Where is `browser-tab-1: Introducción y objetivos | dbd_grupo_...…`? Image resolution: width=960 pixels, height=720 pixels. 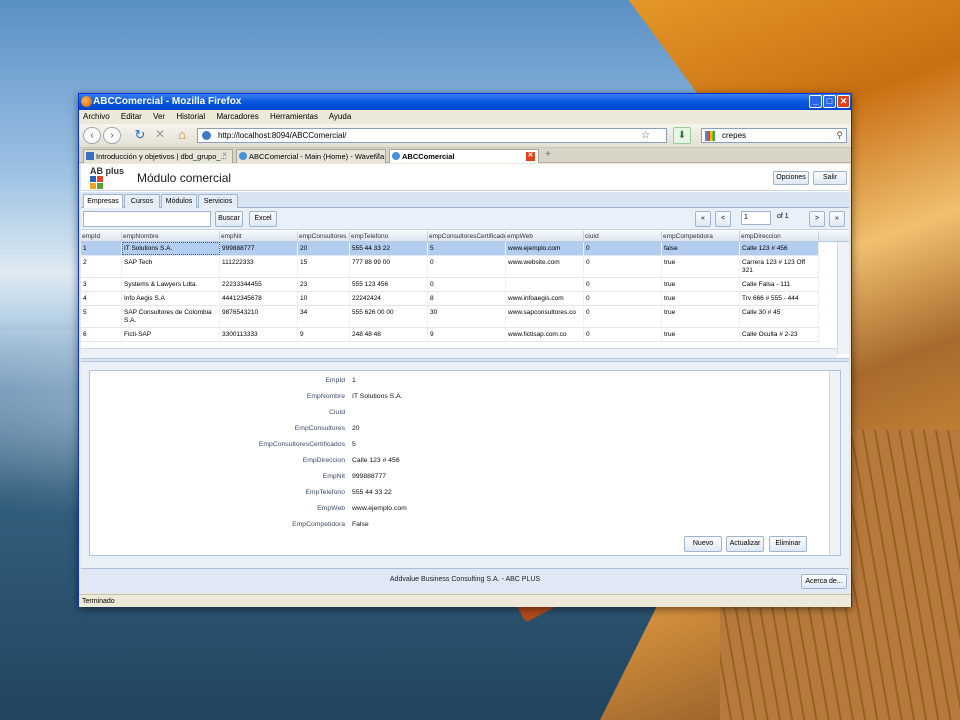 browser-tab-1: Introducción y objetivos | dbd_grupo_...… is located at coordinates (158, 156).